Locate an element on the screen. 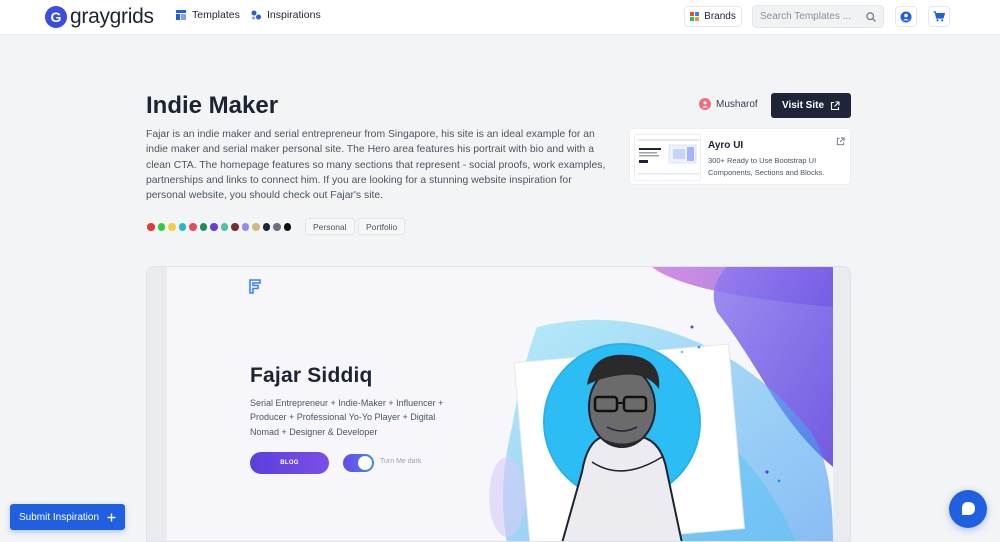 This screenshot has height=542, width=1000. search-icon is located at coordinates (871, 17).